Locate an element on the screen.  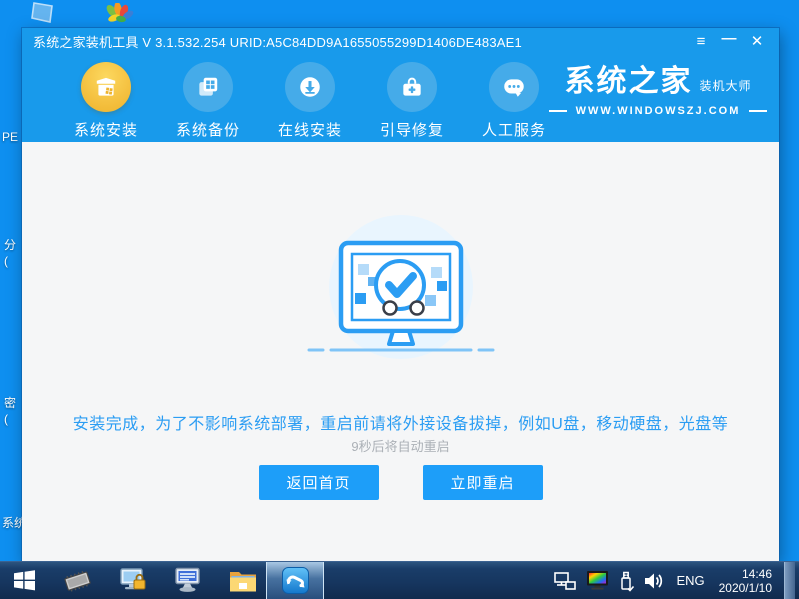
minimize-button: — is located at coordinates (729, 42).